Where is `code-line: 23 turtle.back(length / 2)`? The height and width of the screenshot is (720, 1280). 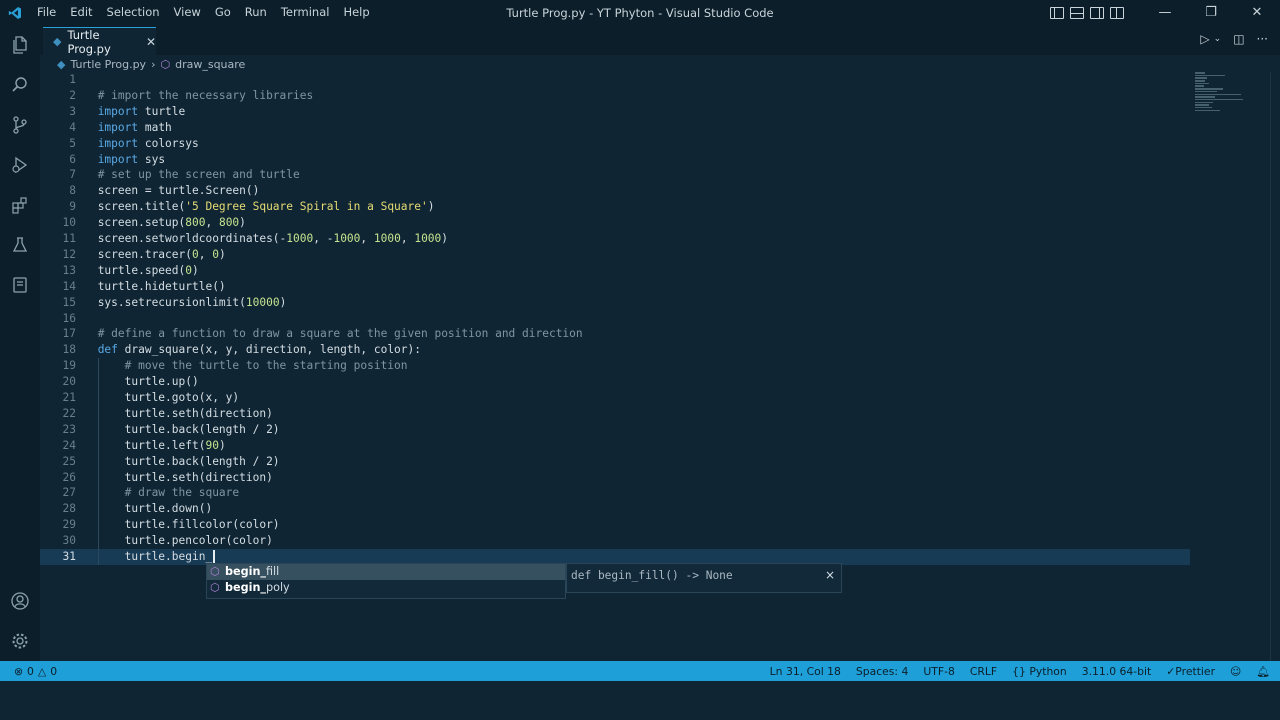
code-line: 23 turtle.back(length / 2) is located at coordinates (615, 430).